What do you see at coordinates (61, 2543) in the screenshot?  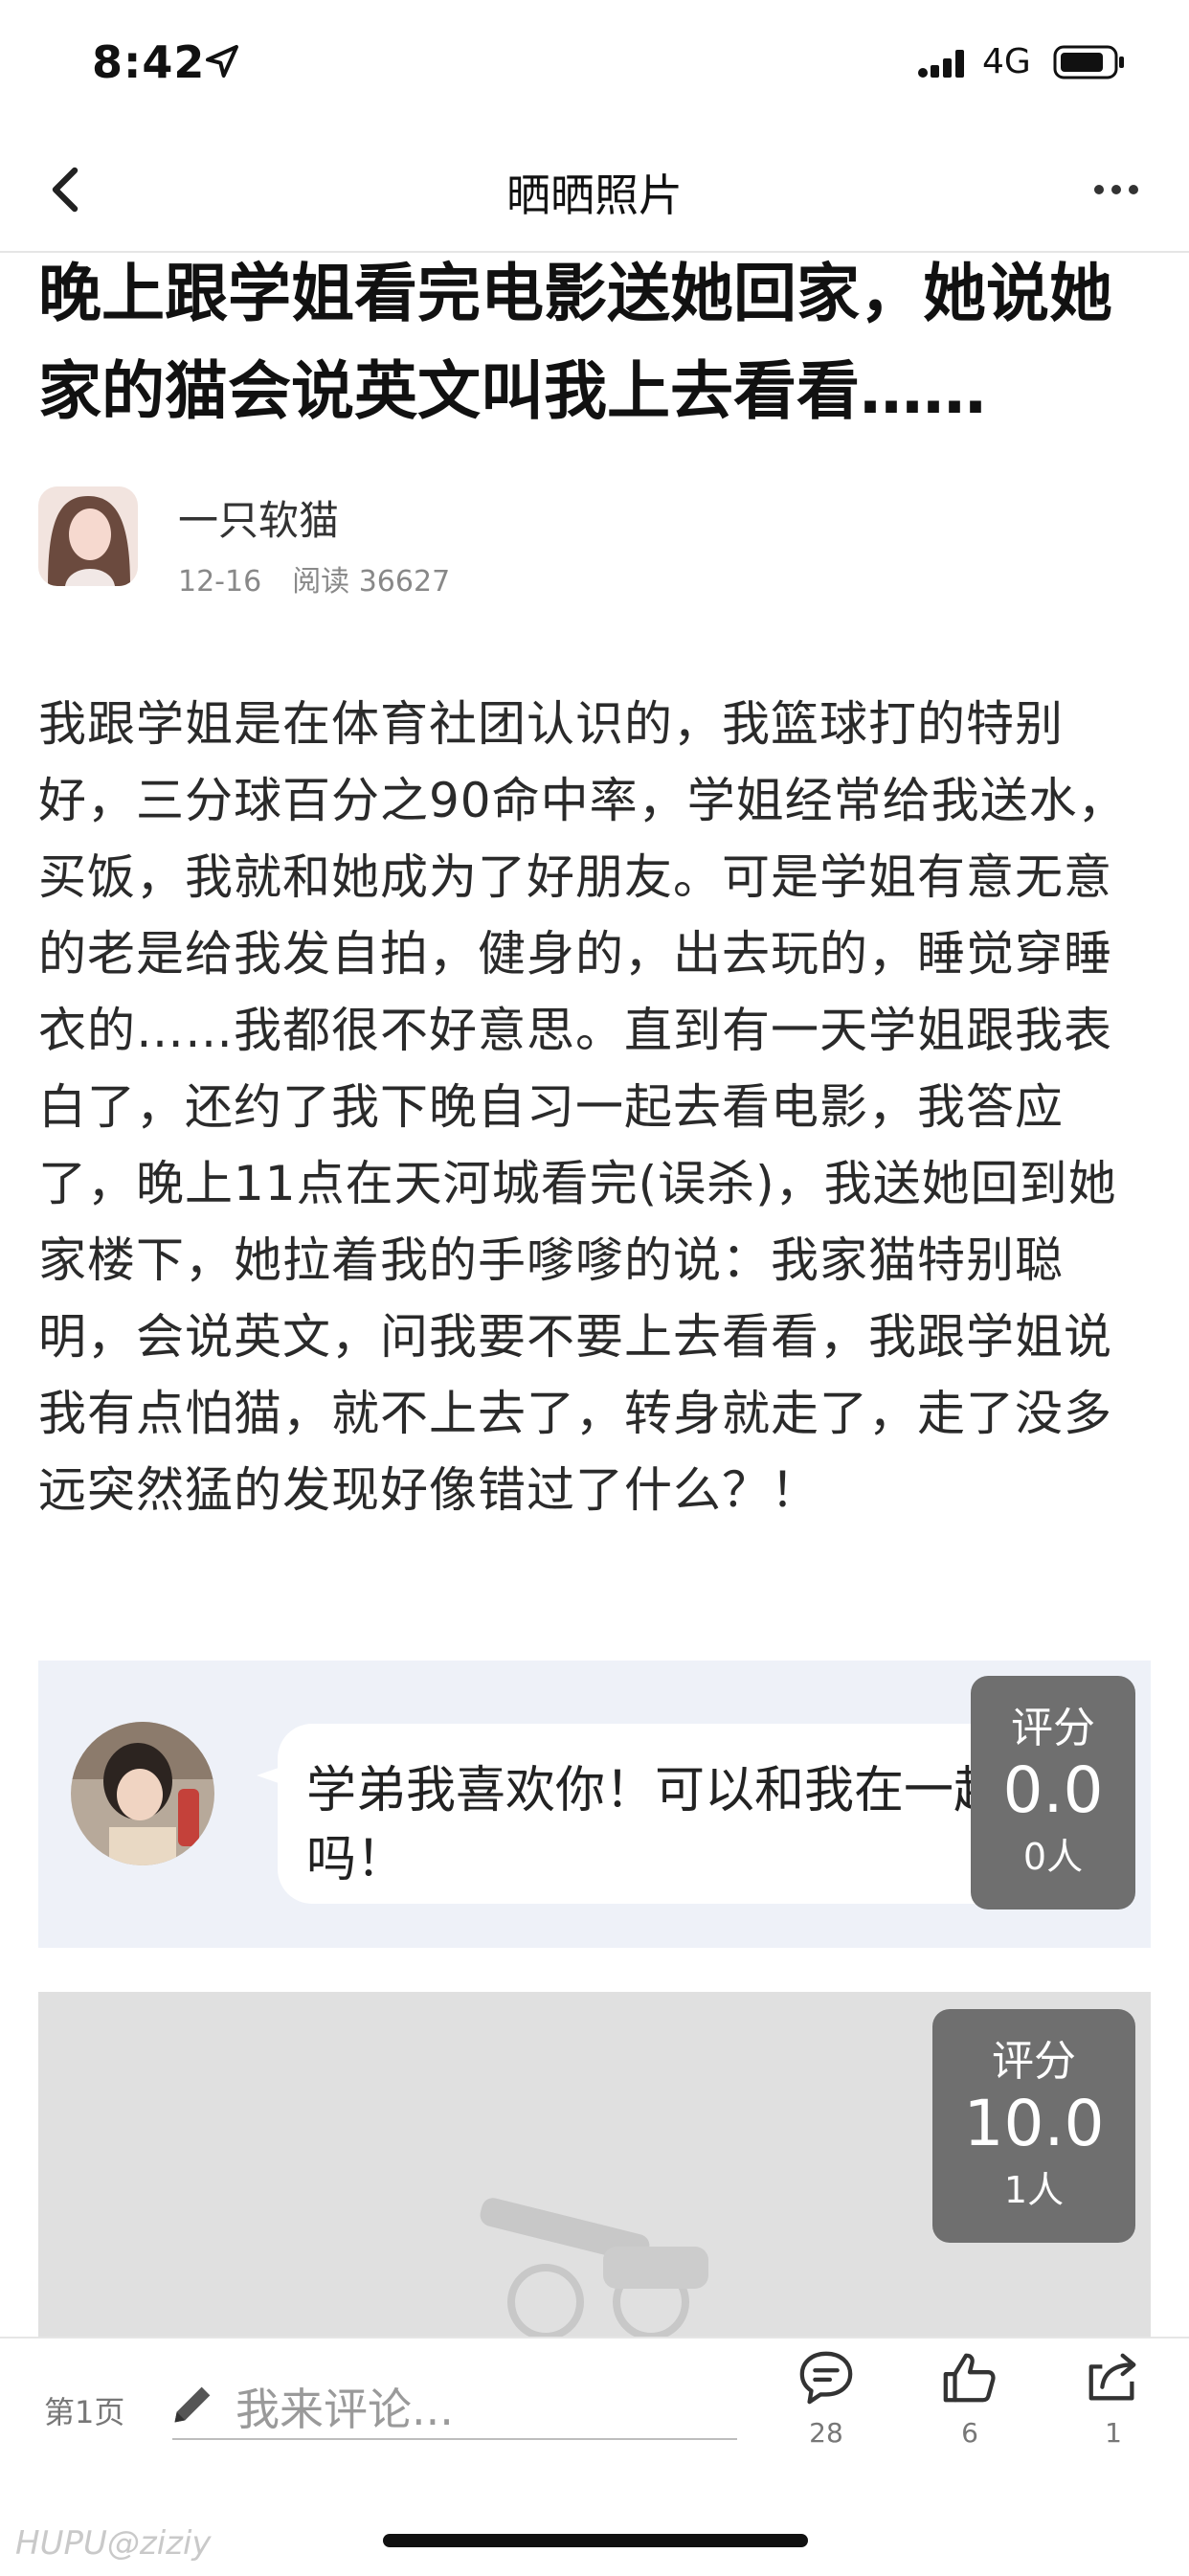 I see `watermark-brand: HUPU` at bounding box center [61, 2543].